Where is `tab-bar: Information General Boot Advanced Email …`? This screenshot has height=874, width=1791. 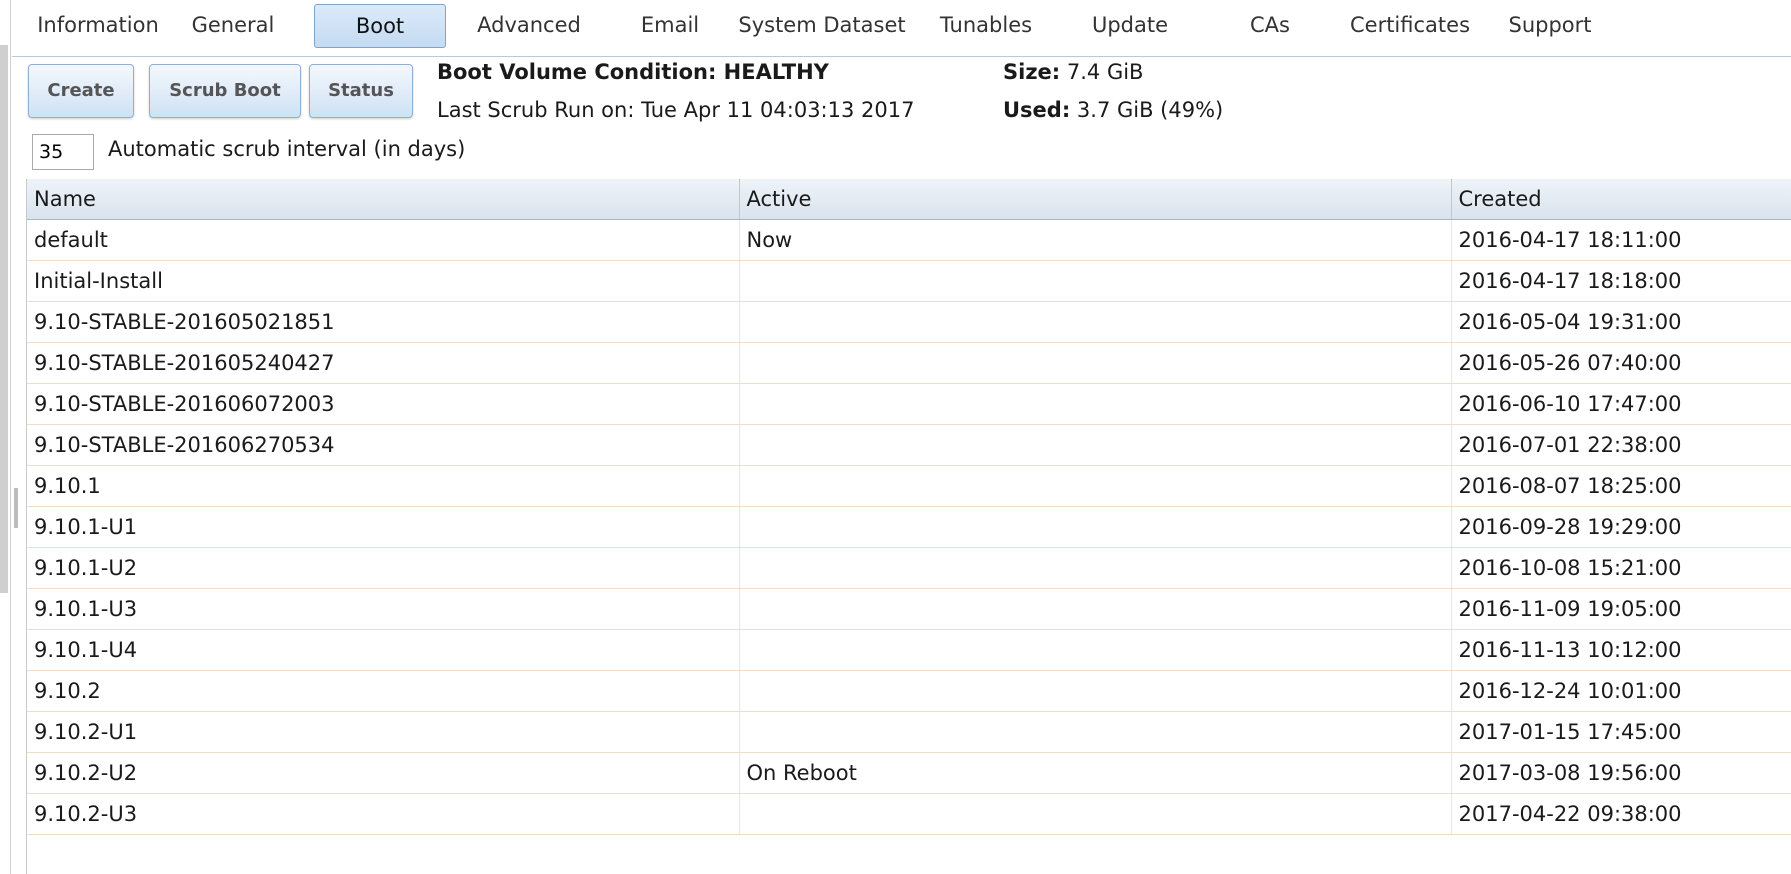 tab-bar: Information General Boot Advanced Email … is located at coordinates (901, 28).